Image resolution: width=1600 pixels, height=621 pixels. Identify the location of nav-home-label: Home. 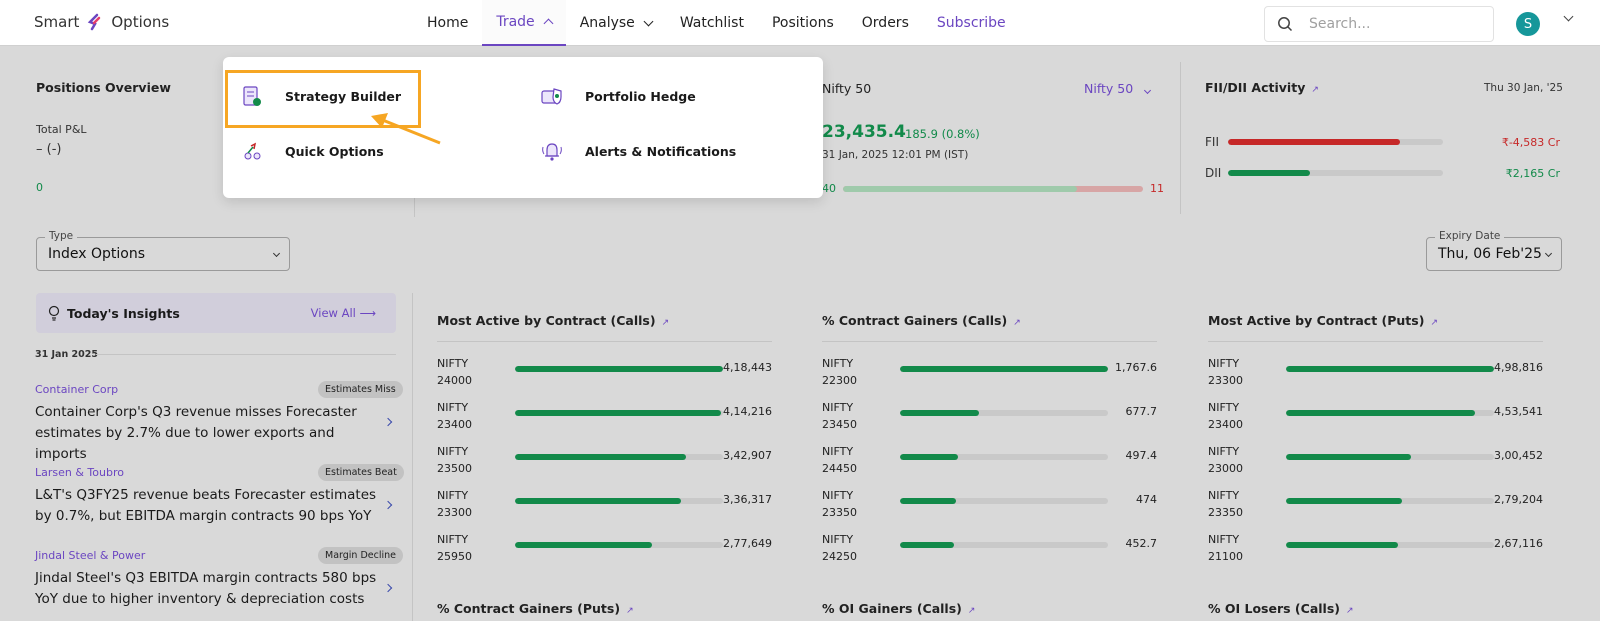
(448, 23).